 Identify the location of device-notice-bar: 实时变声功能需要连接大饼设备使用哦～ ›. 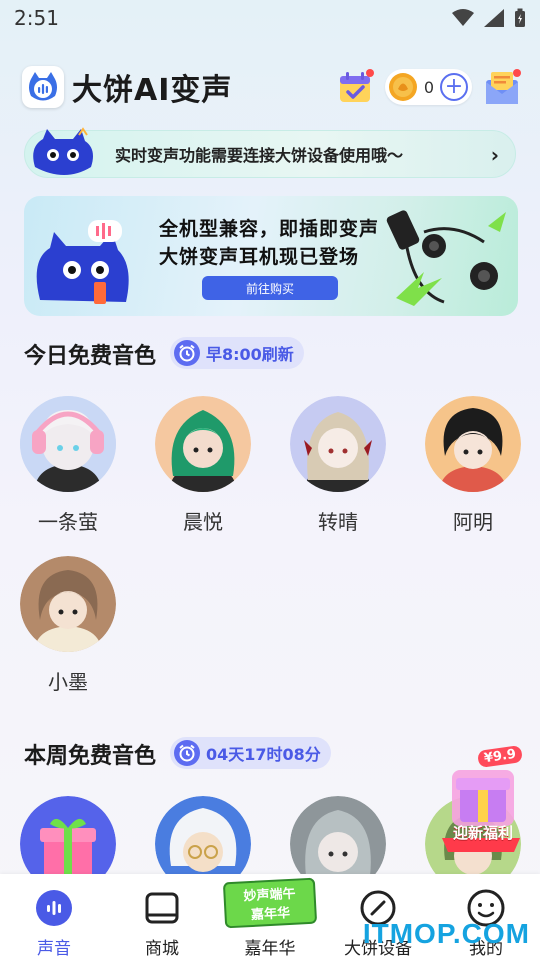
(270, 152).